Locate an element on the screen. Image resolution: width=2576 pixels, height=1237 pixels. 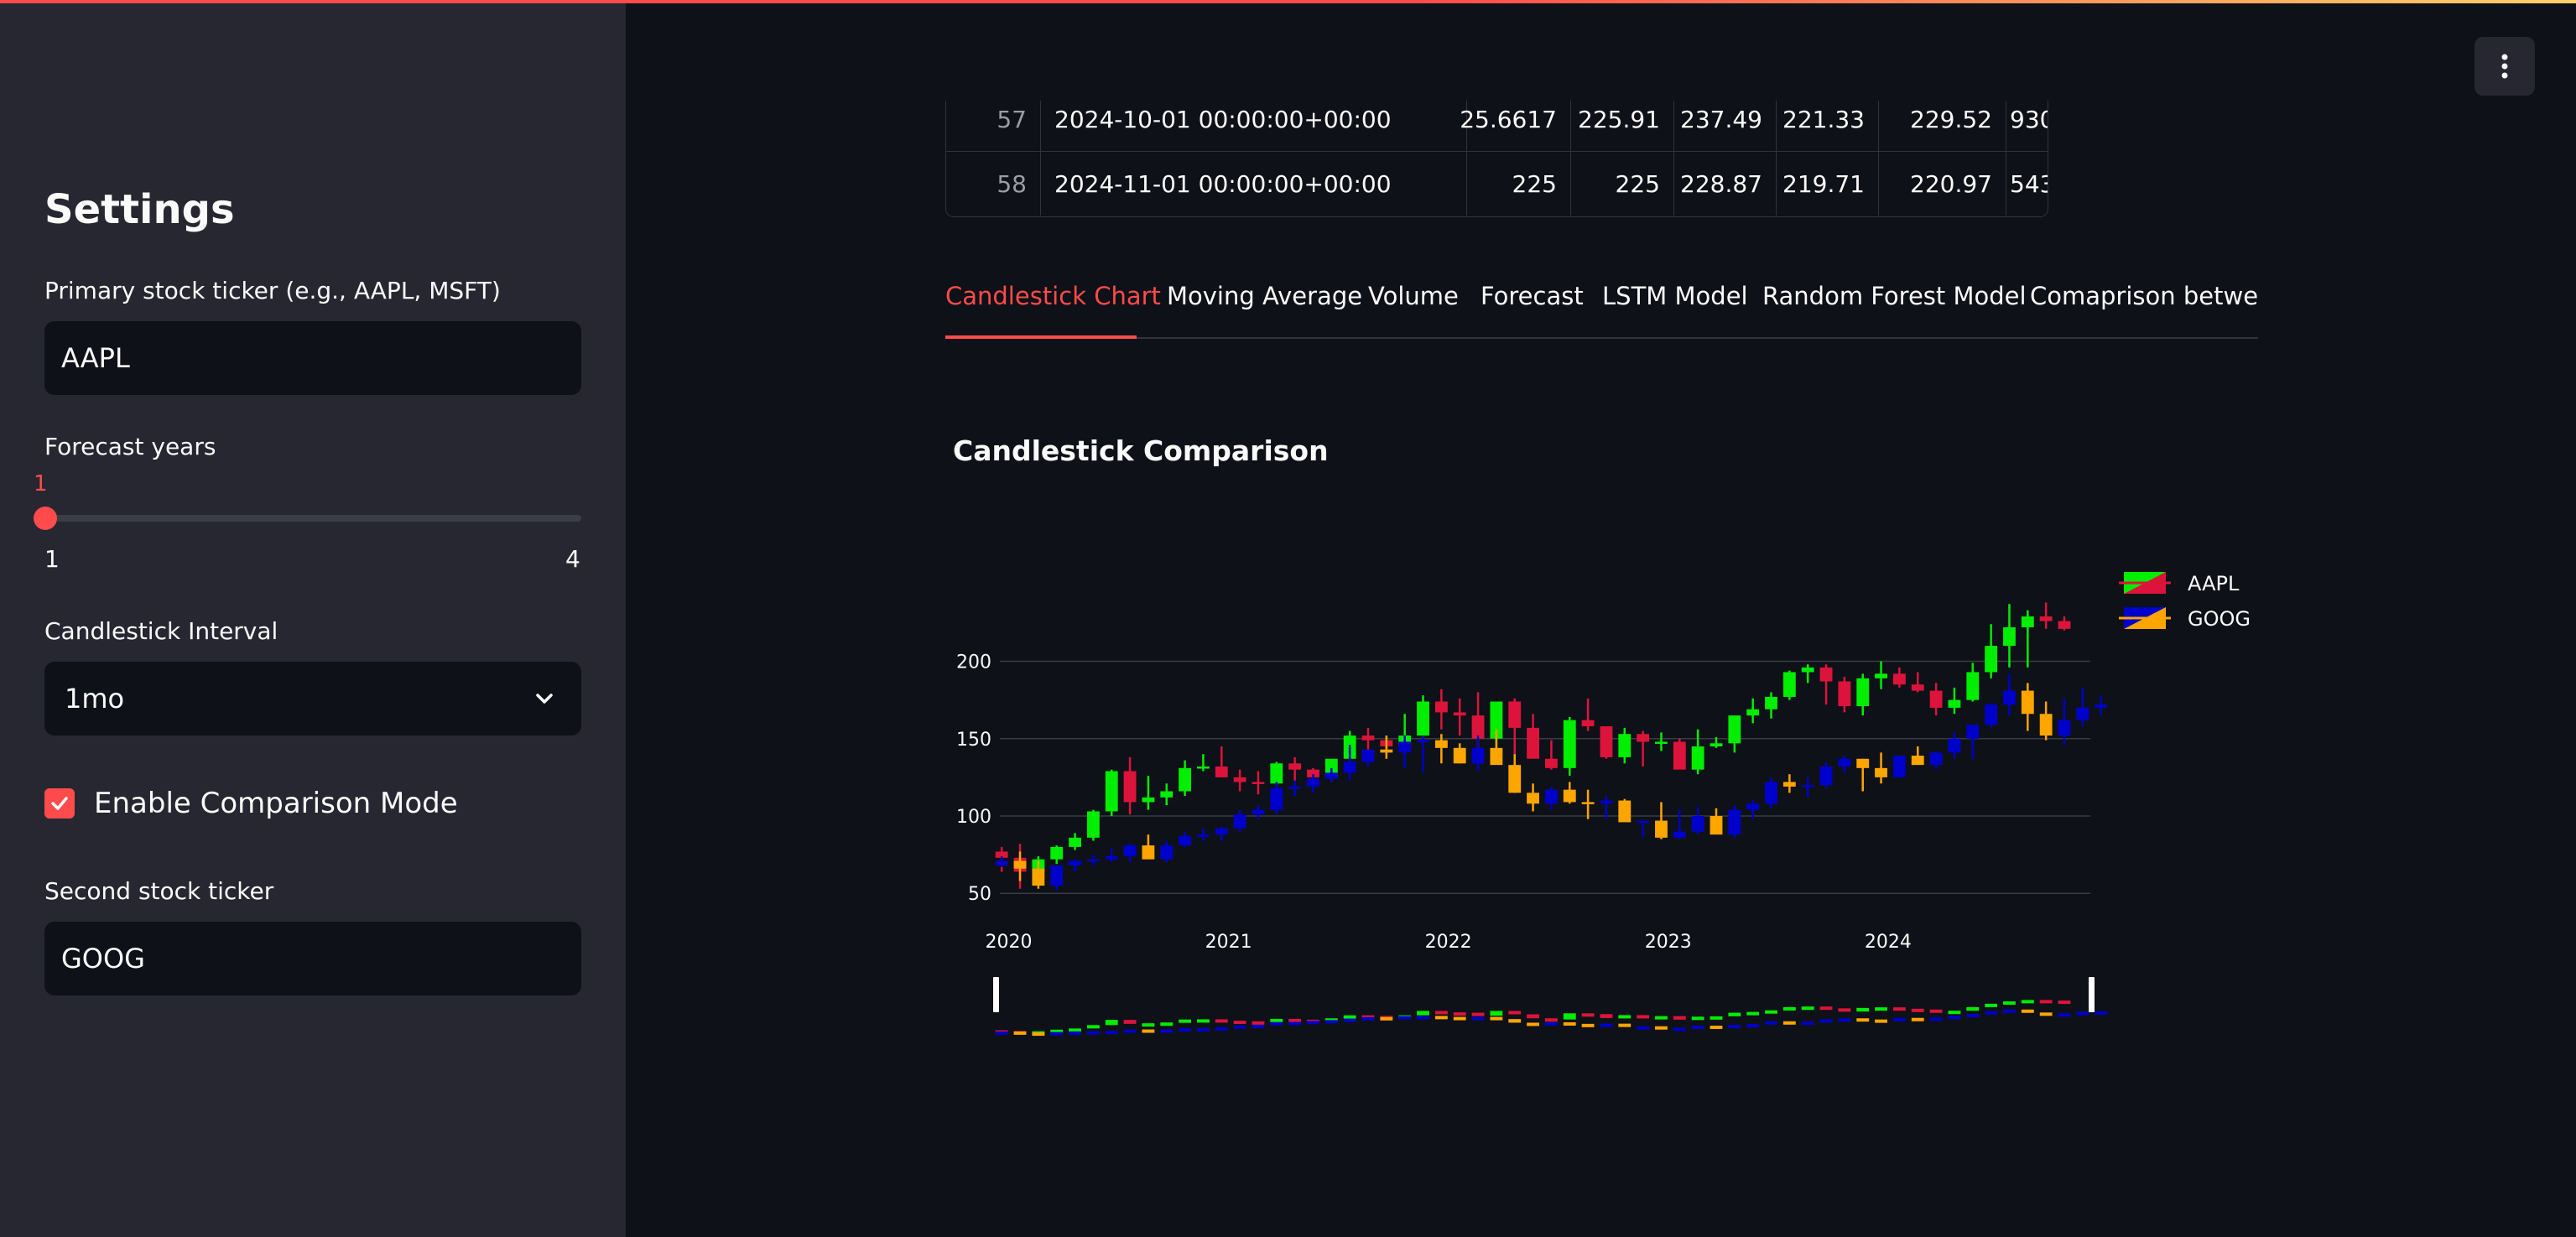
comparison-mode-checkbox is located at coordinates (59, 803).